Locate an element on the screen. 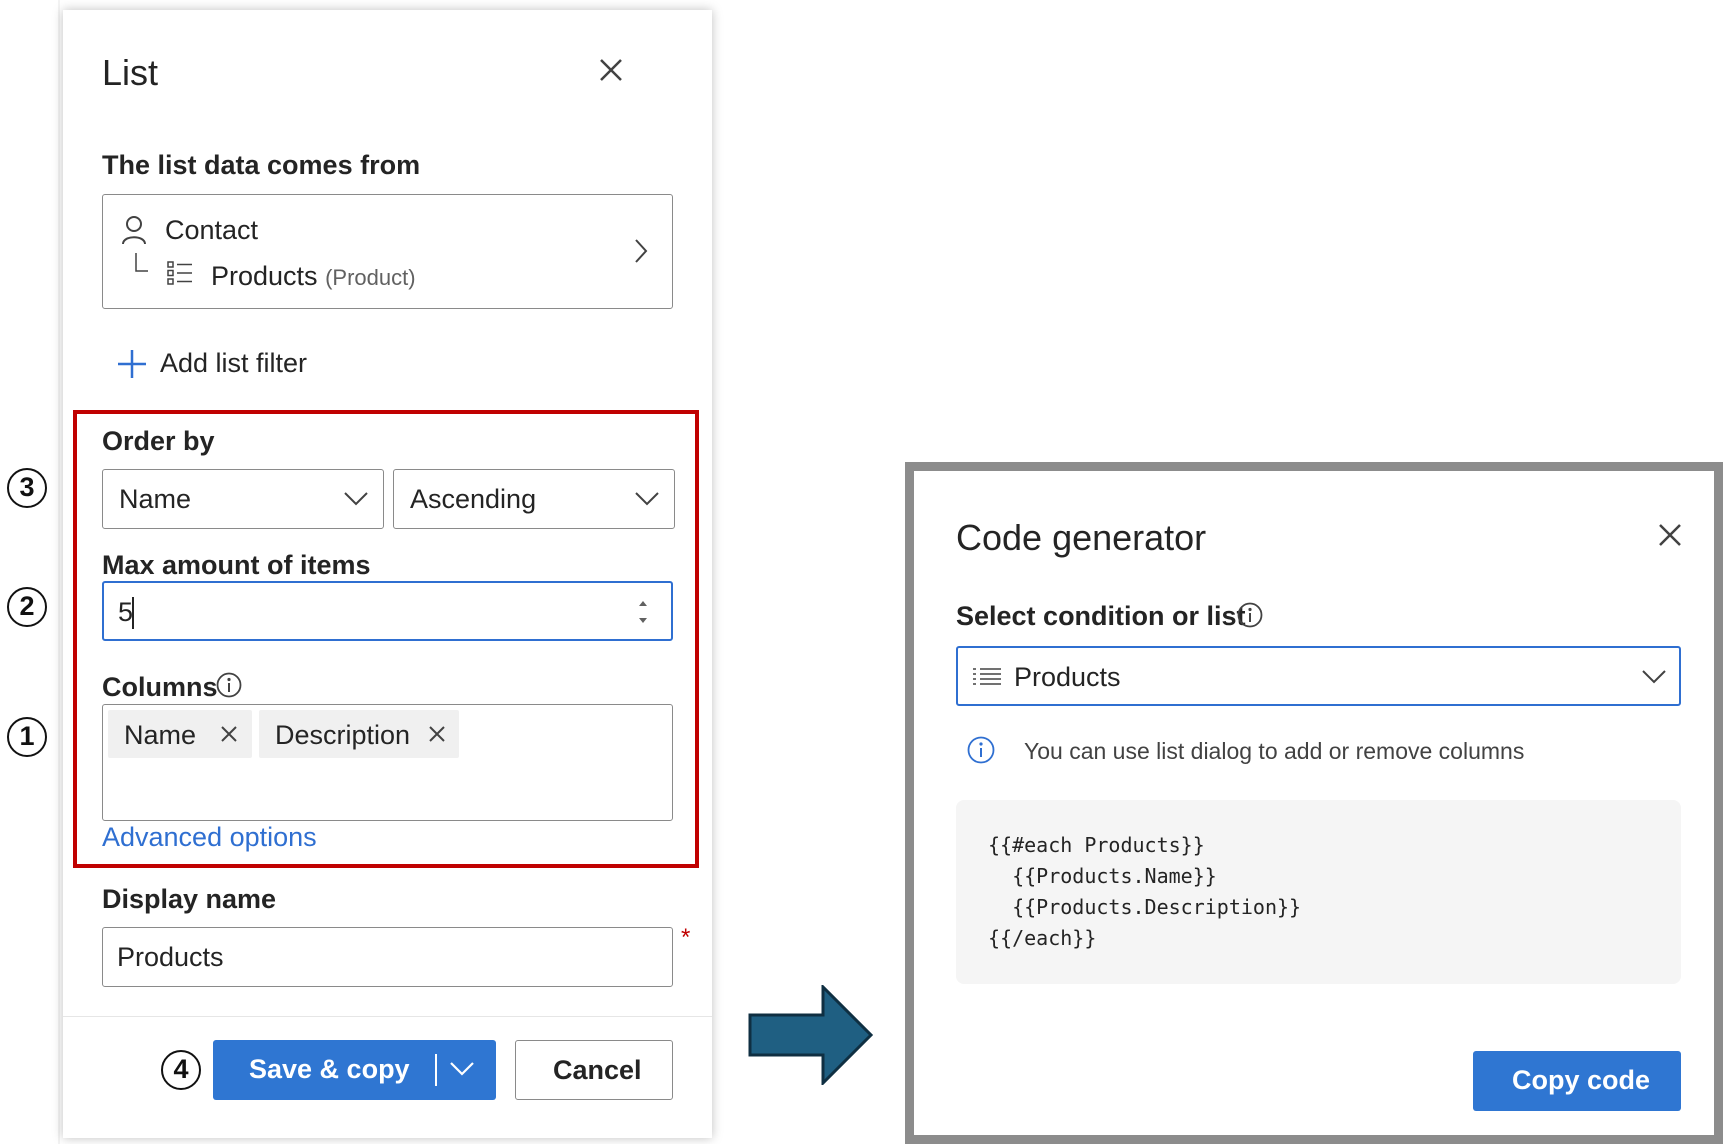 The image size is (1723, 1144). background-edge is located at coordinates (59, 572).